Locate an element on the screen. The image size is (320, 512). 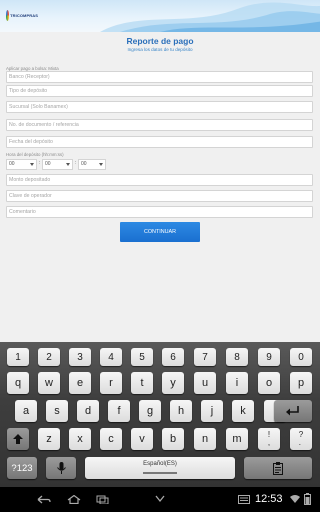
deposit-type-field: Tipo de depósito is located at coordinates (159, 91).